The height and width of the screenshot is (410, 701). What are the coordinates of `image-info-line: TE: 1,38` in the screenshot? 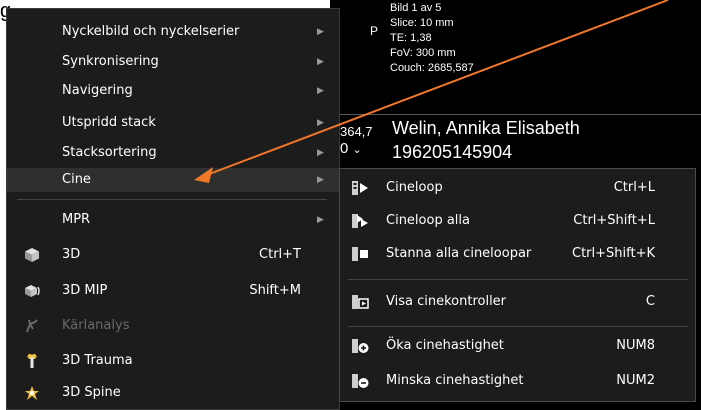 It's located at (411, 38).